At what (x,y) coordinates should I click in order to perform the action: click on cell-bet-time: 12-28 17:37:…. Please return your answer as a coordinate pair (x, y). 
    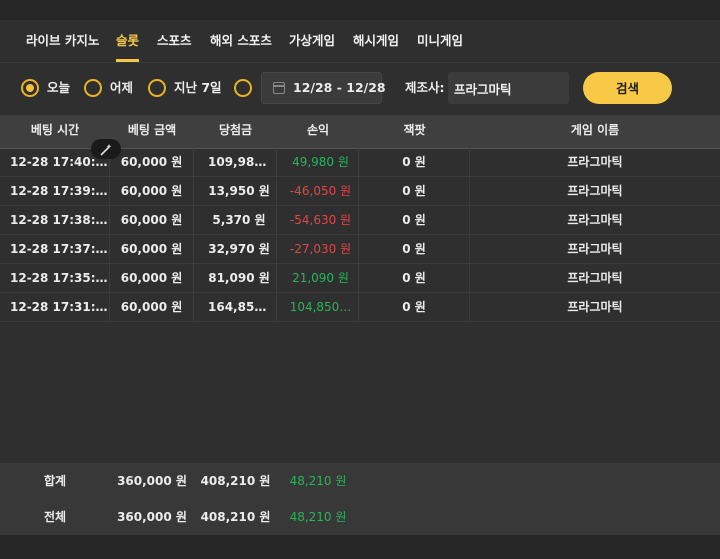
    Looking at the image, I should click on (55, 249).